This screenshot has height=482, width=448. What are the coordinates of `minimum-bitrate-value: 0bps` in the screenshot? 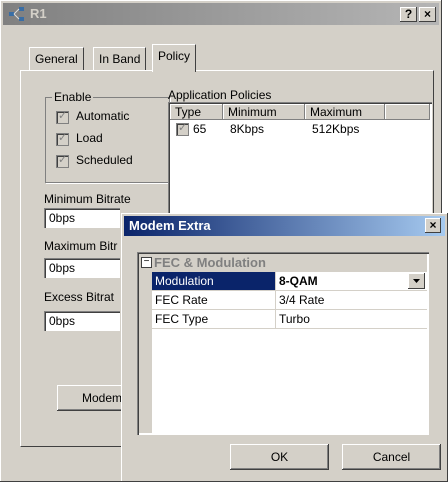 It's located at (62, 218).